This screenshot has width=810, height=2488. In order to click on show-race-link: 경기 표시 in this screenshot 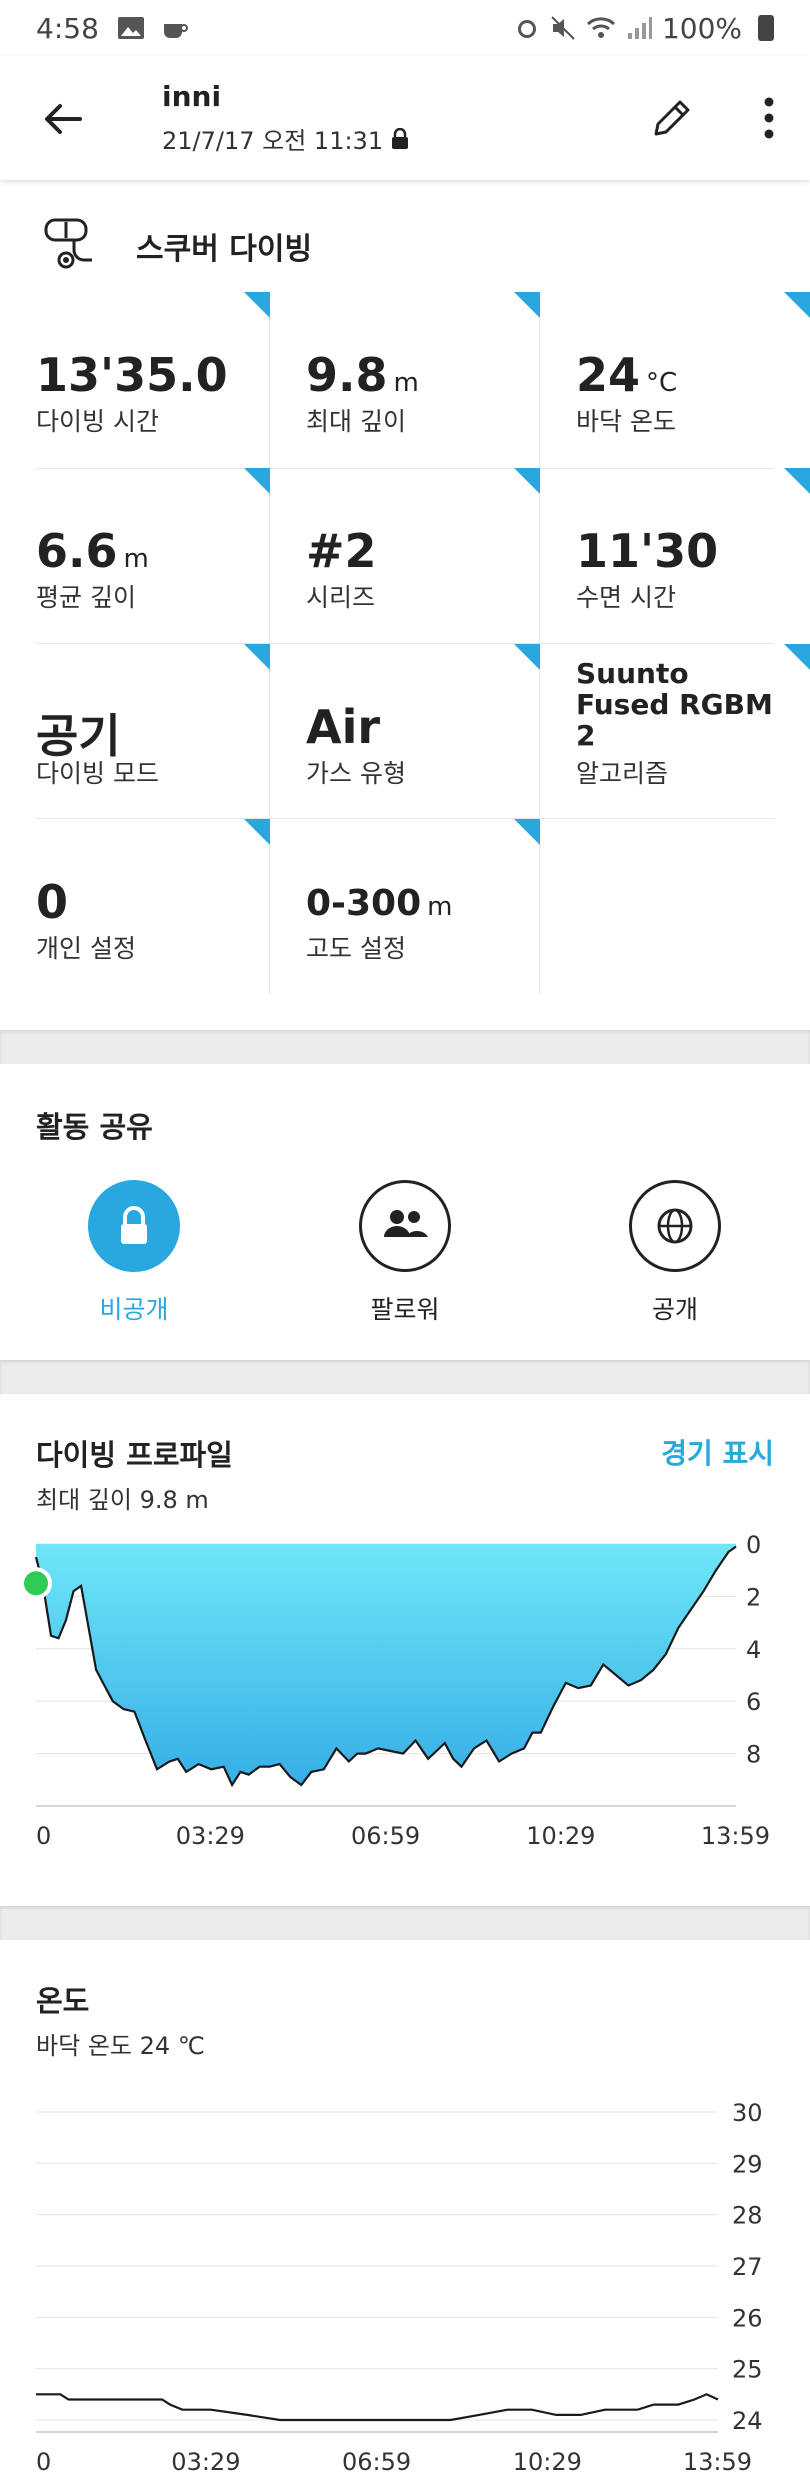, I will do `click(717, 1452)`.